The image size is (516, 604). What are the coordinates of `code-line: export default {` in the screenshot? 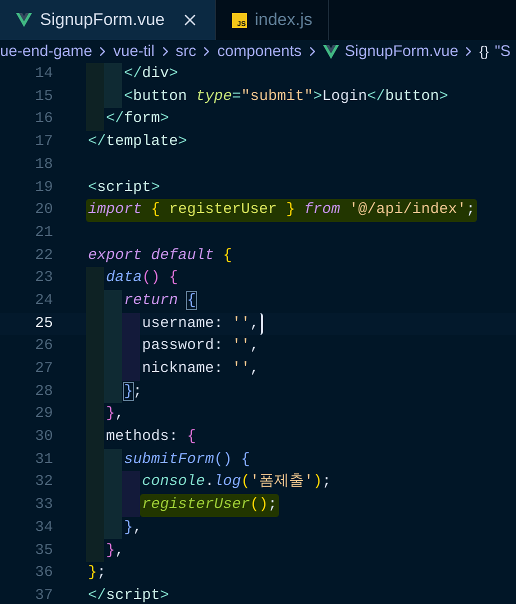 It's located at (160, 256).